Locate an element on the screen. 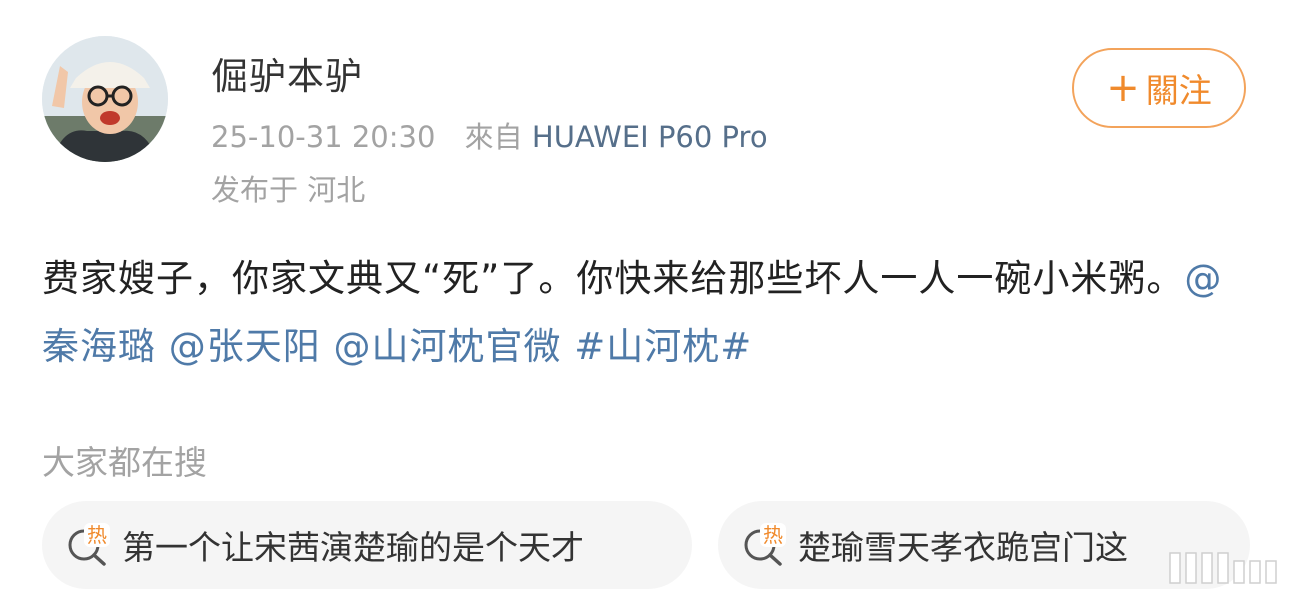 This screenshot has width=1290, height=608. hashtag-link: #山河枕# is located at coordinates (663, 346).